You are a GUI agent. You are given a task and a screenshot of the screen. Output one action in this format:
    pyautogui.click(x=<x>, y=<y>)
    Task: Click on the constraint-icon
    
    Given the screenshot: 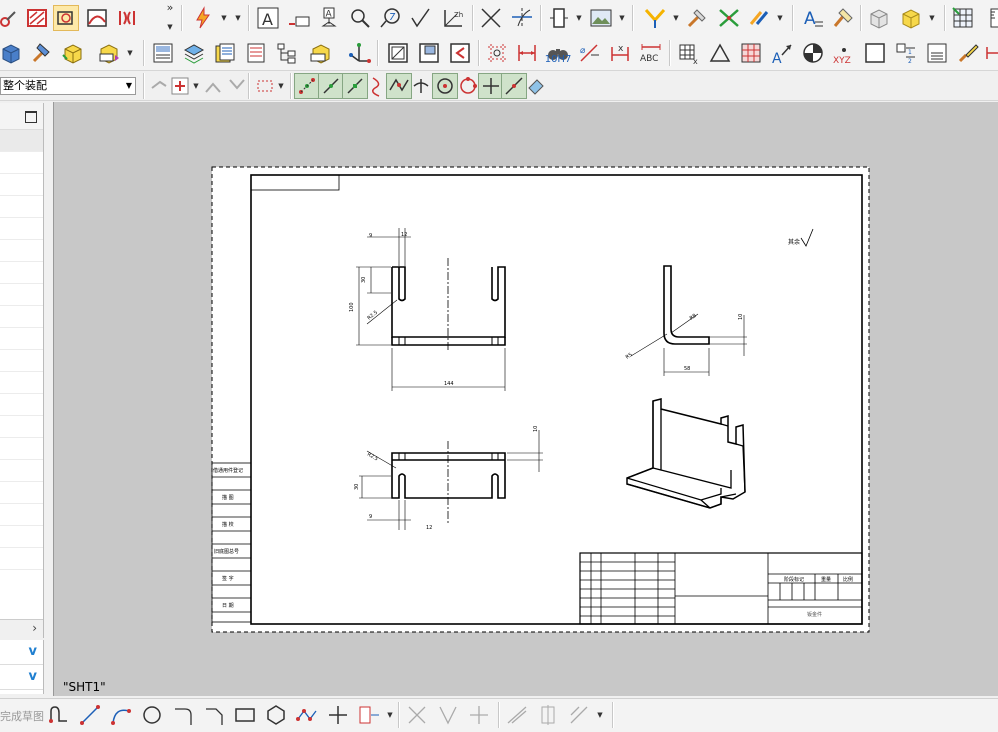 What is the action you would take?
    pyautogui.click(x=548, y=715)
    